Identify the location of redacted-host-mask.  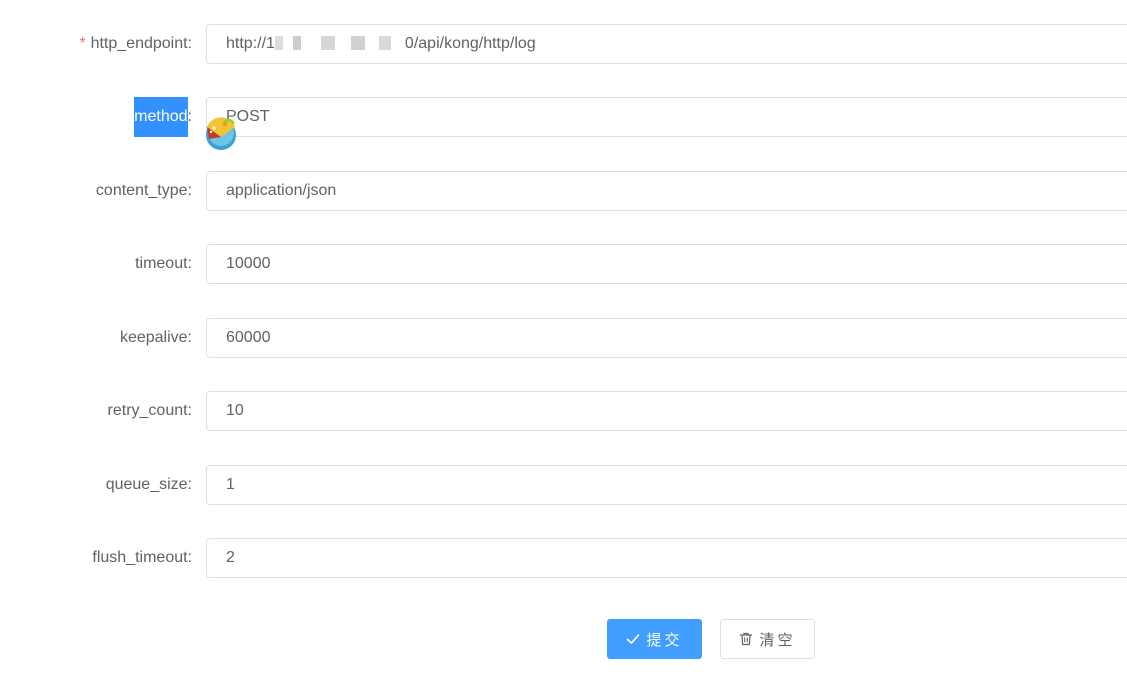
(339, 43).